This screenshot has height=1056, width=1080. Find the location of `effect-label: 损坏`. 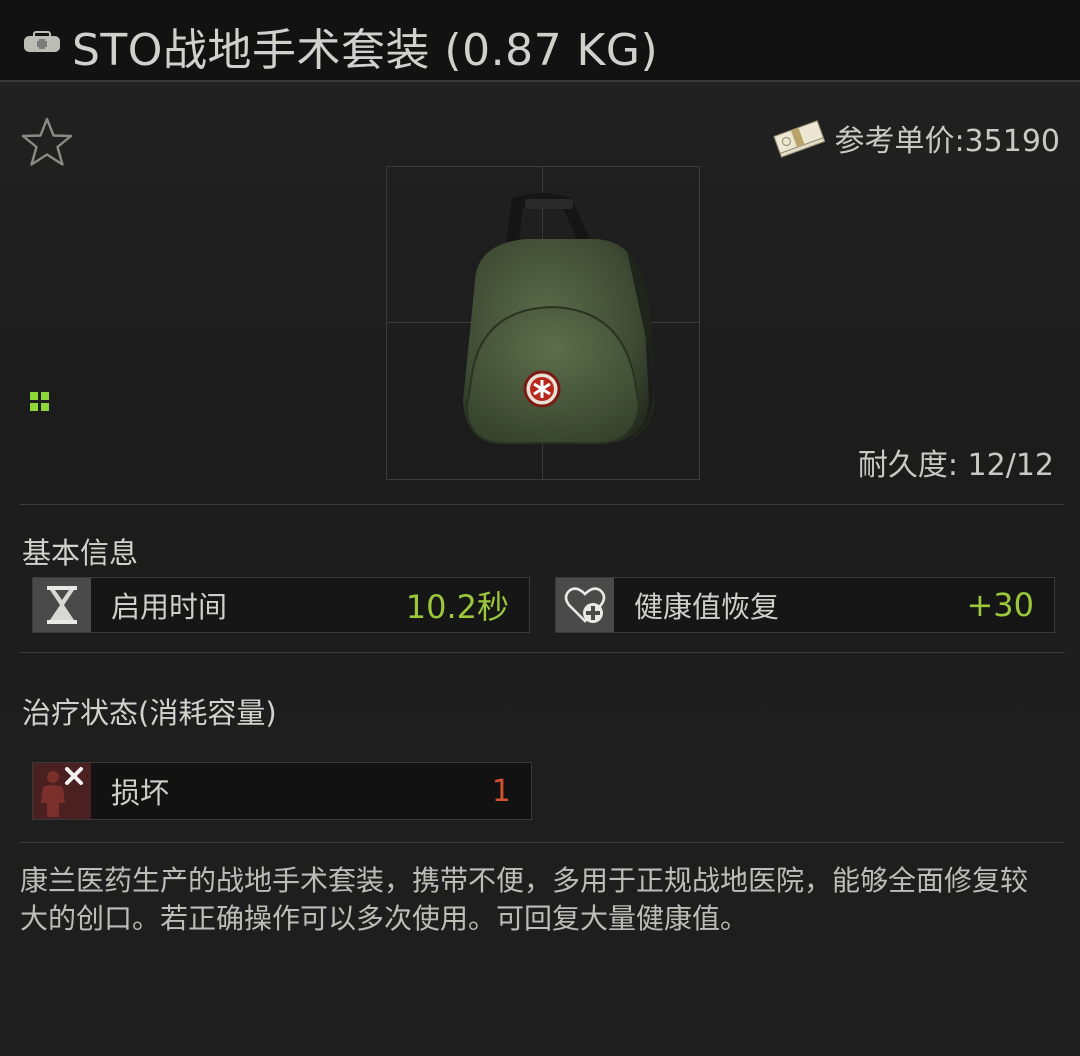

effect-label: 损坏 is located at coordinates (140, 793).